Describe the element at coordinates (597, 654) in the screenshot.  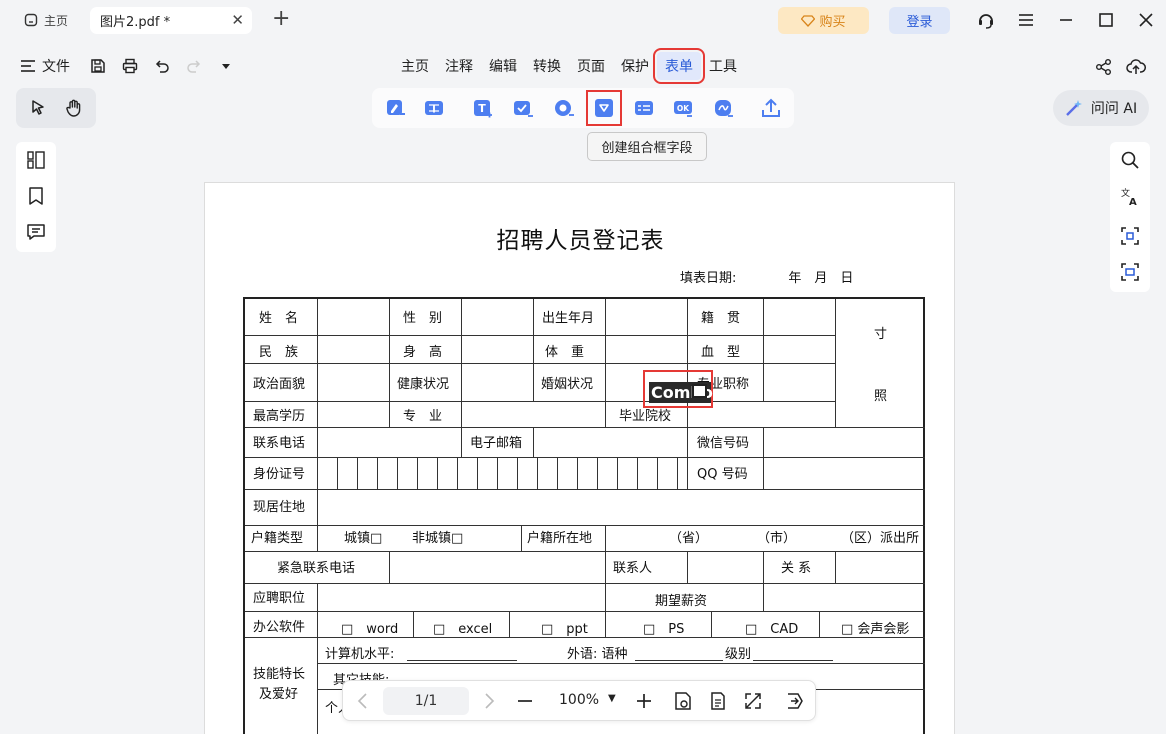
I see `label-foreign-language: 外语: 语种` at that location.